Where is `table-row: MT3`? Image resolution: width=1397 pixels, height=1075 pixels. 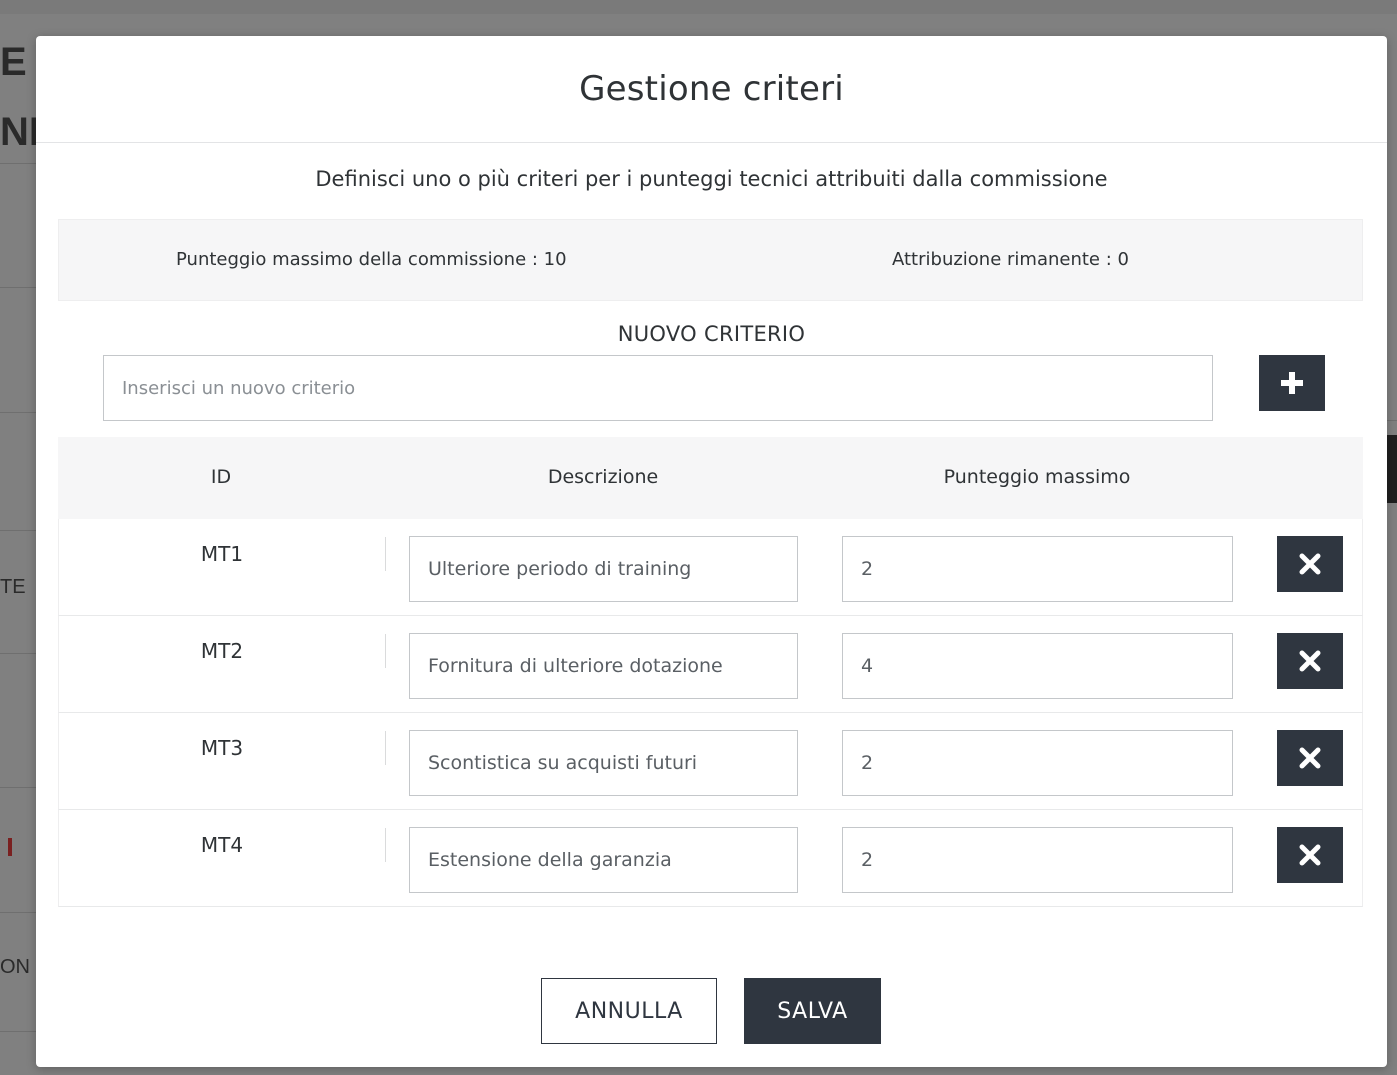 table-row: MT3 is located at coordinates (710, 761).